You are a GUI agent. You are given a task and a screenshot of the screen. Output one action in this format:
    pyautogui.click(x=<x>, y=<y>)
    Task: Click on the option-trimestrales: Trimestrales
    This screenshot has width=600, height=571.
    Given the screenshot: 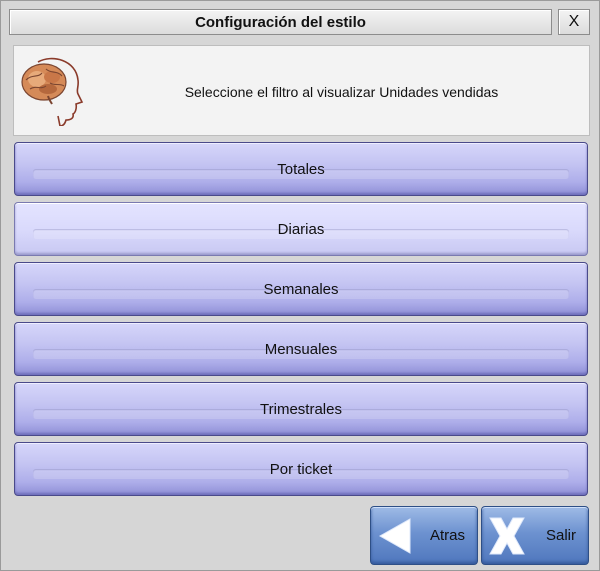 What is the action you would take?
    pyautogui.click(x=301, y=409)
    